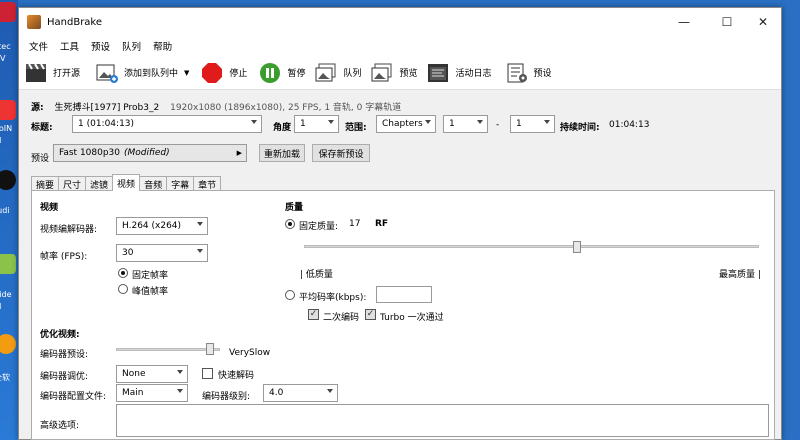  What do you see at coordinates (394, 73) in the screenshot?
I see `preview-button: 预览` at bounding box center [394, 73].